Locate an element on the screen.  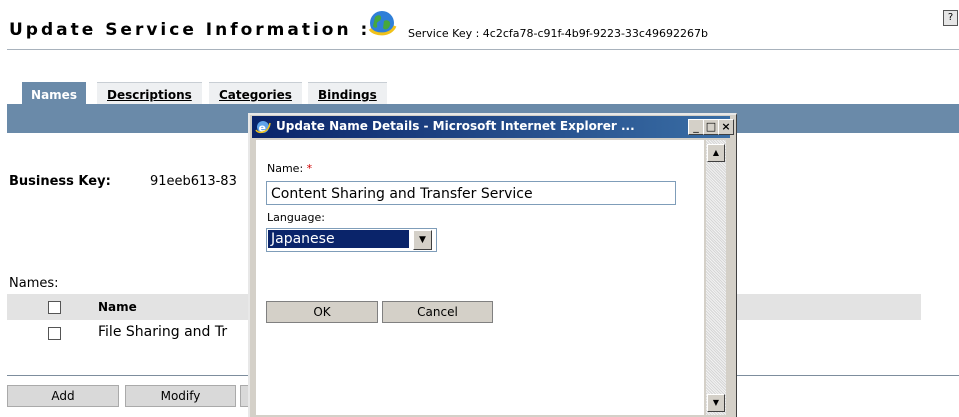
help-icon: ? is located at coordinates (950, 18).